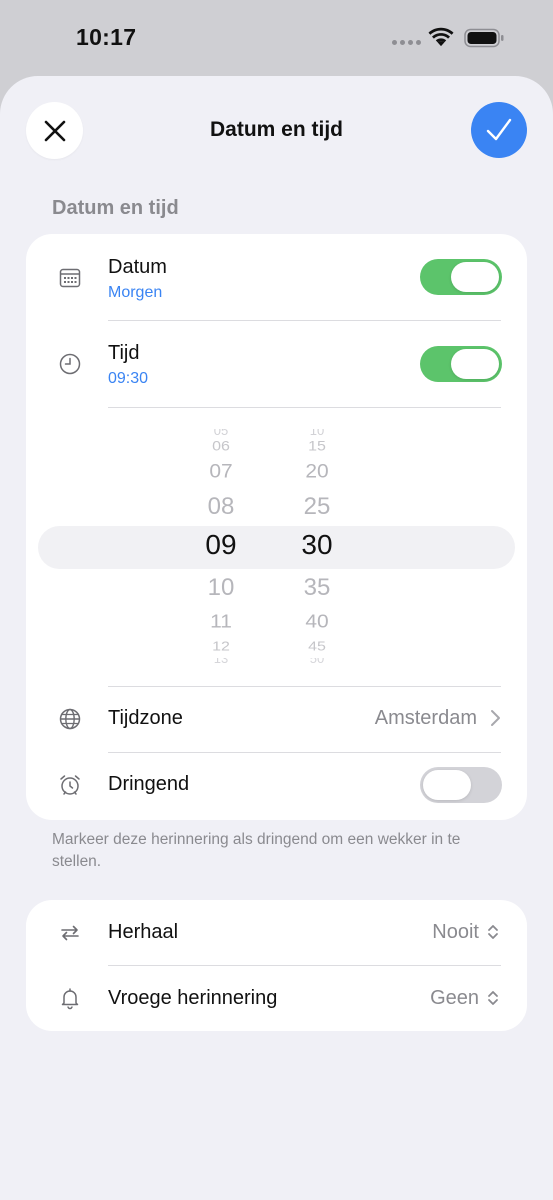 The image size is (553, 1200). I want to click on picker-minute-option: 50, so click(317, 661).